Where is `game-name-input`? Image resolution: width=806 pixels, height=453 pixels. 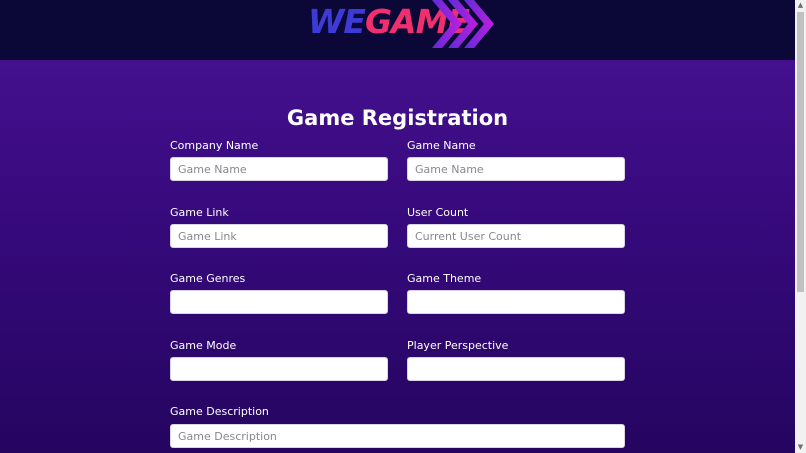
game-name-input is located at coordinates (516, 169).